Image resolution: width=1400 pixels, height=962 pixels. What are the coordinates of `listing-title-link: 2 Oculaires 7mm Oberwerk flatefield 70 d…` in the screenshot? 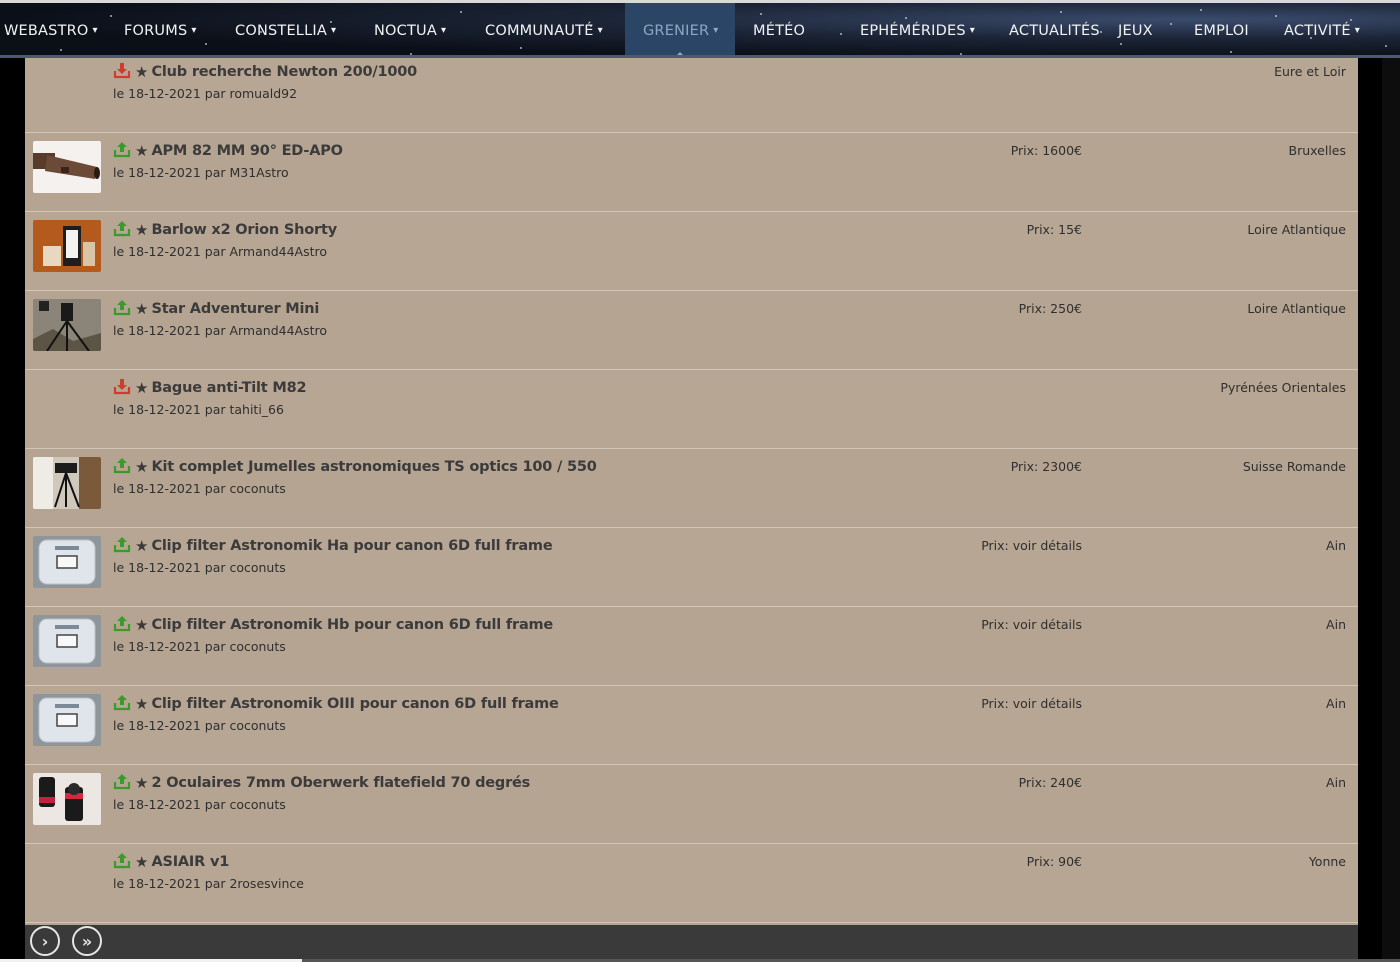 It's located at (340, 783).